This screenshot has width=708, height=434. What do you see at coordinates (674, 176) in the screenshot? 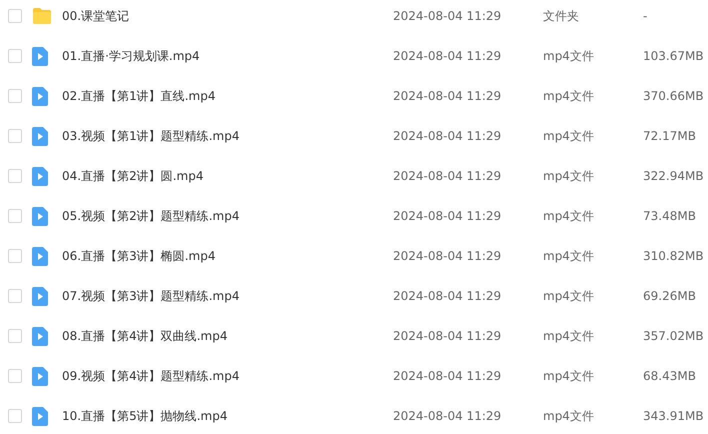
I see `file-size: 322.94MB` at bounding box center [674, 176].